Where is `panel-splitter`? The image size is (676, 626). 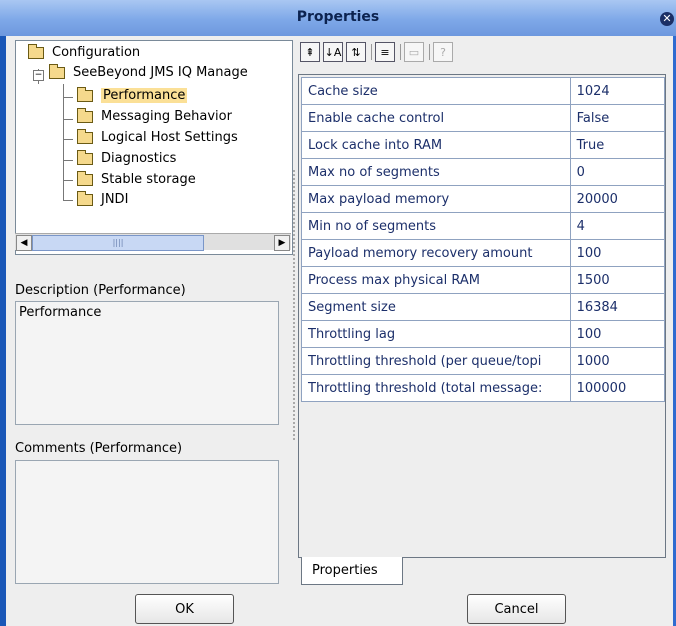
panel-splitter is located at coordinates (295, 305).